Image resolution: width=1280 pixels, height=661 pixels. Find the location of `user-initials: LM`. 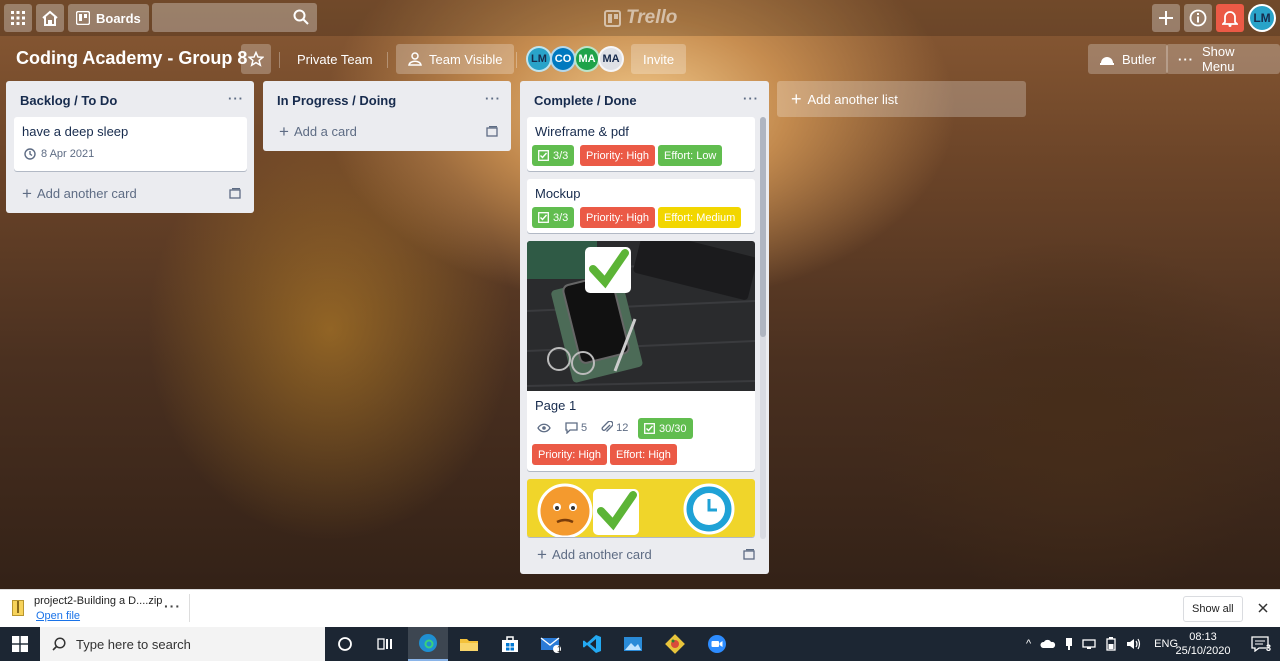

user-initials: LM is located at coordinates (1262, 18).